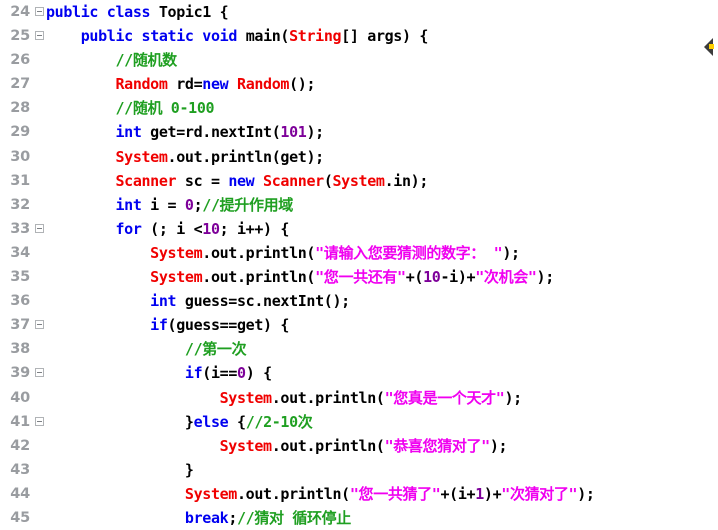  I want to click on token-pl: (guess==get) {, so click(228, 325).